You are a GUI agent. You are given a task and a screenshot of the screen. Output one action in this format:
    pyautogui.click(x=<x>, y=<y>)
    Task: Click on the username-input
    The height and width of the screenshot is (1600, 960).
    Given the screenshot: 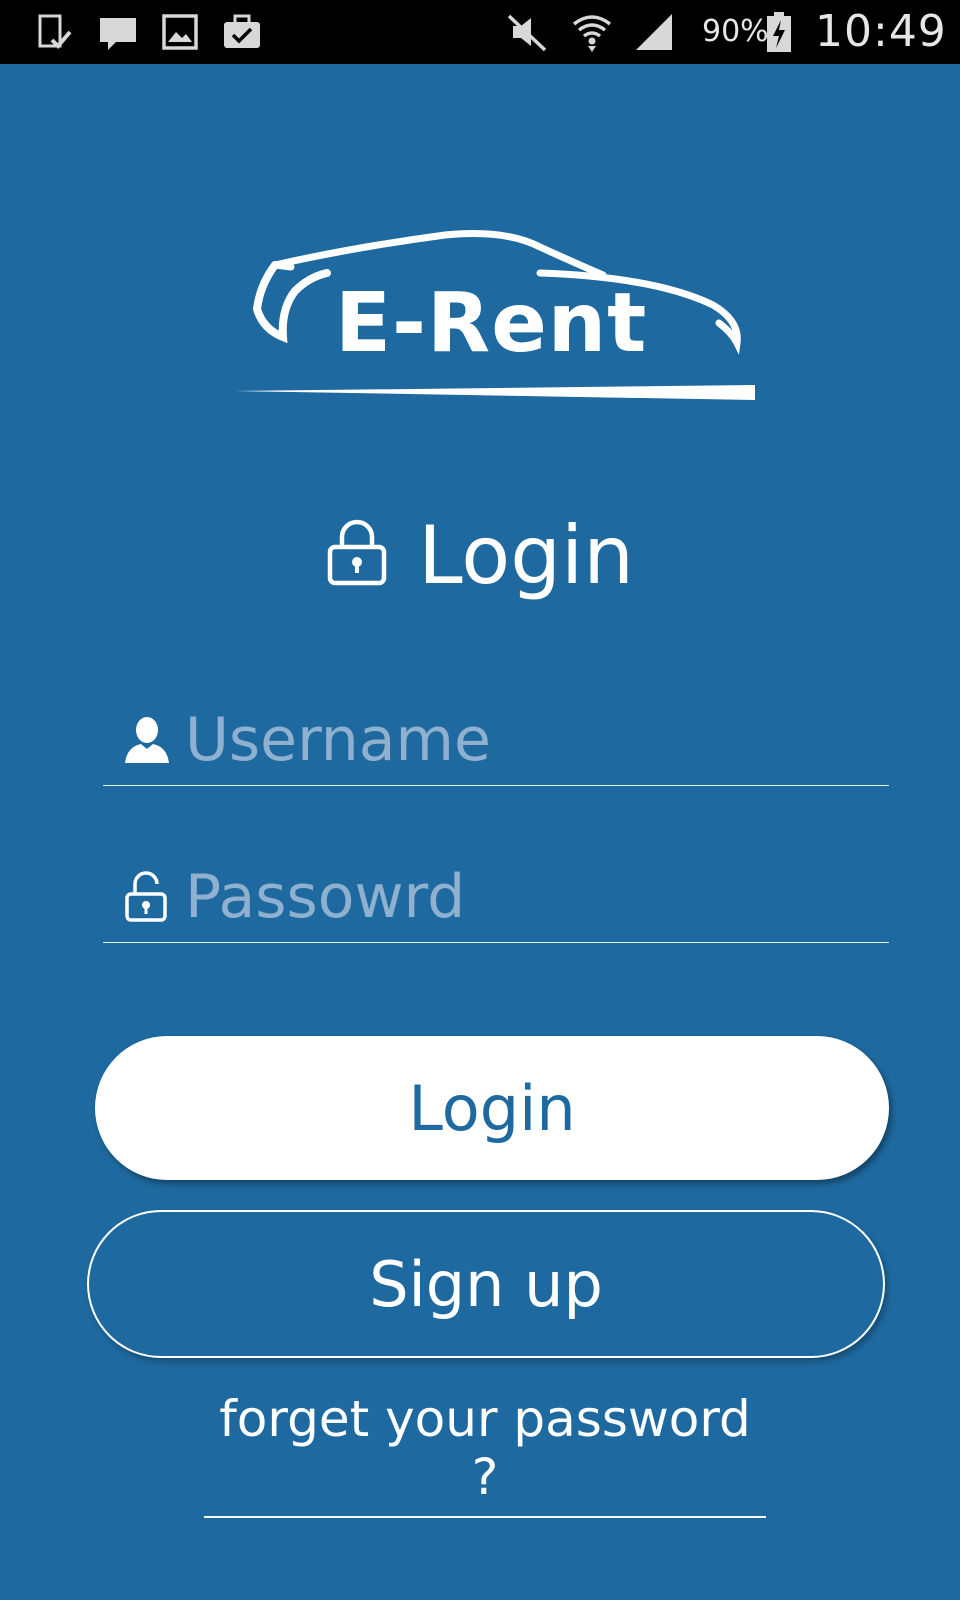 What is the action you would take?
    pyautogui.click(x=530, y=740)
    